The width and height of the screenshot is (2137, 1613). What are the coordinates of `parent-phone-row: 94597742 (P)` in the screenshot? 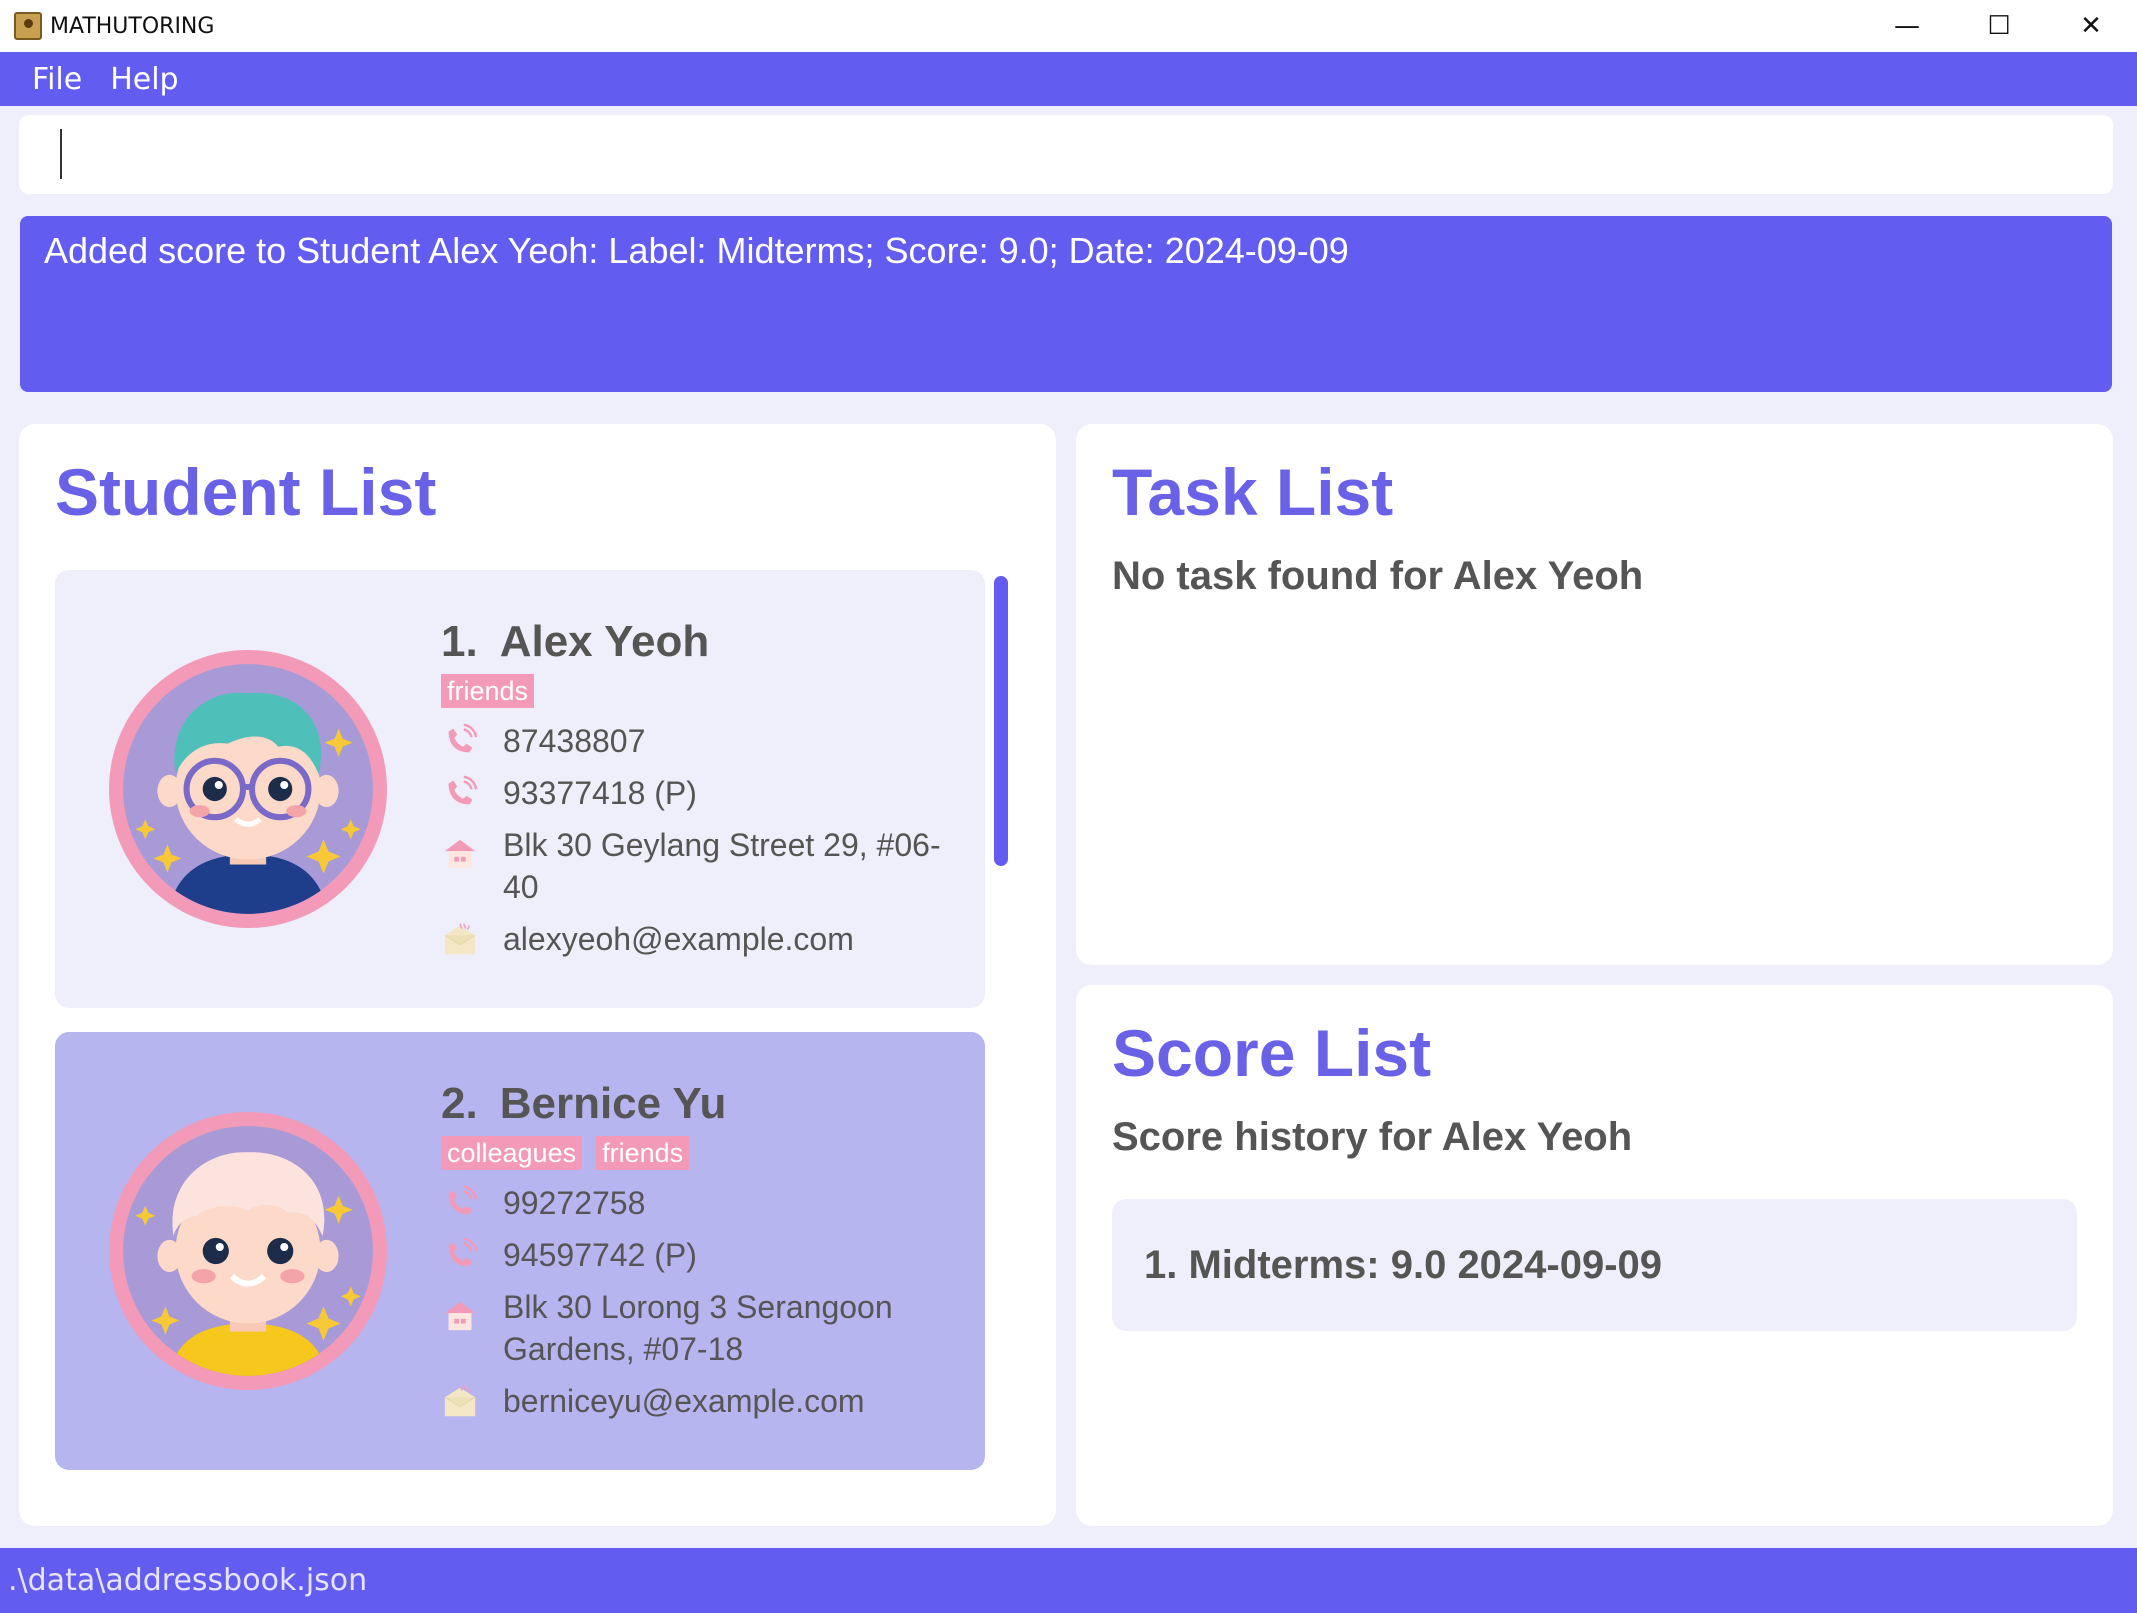 It's located at (701, 1255).